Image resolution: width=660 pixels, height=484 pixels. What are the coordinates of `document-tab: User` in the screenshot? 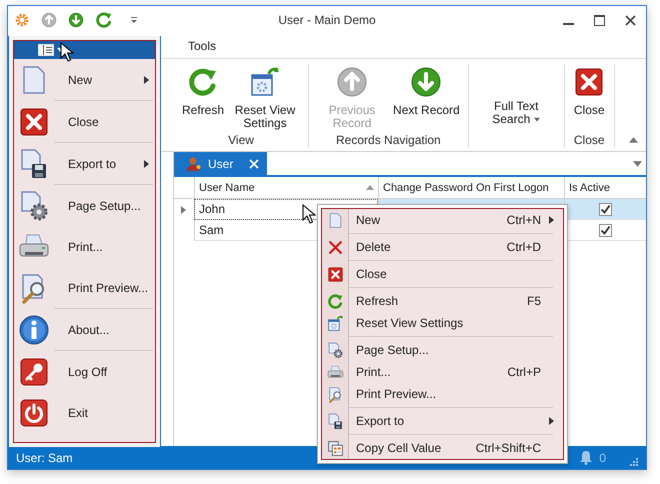 It's located at (221, 163).